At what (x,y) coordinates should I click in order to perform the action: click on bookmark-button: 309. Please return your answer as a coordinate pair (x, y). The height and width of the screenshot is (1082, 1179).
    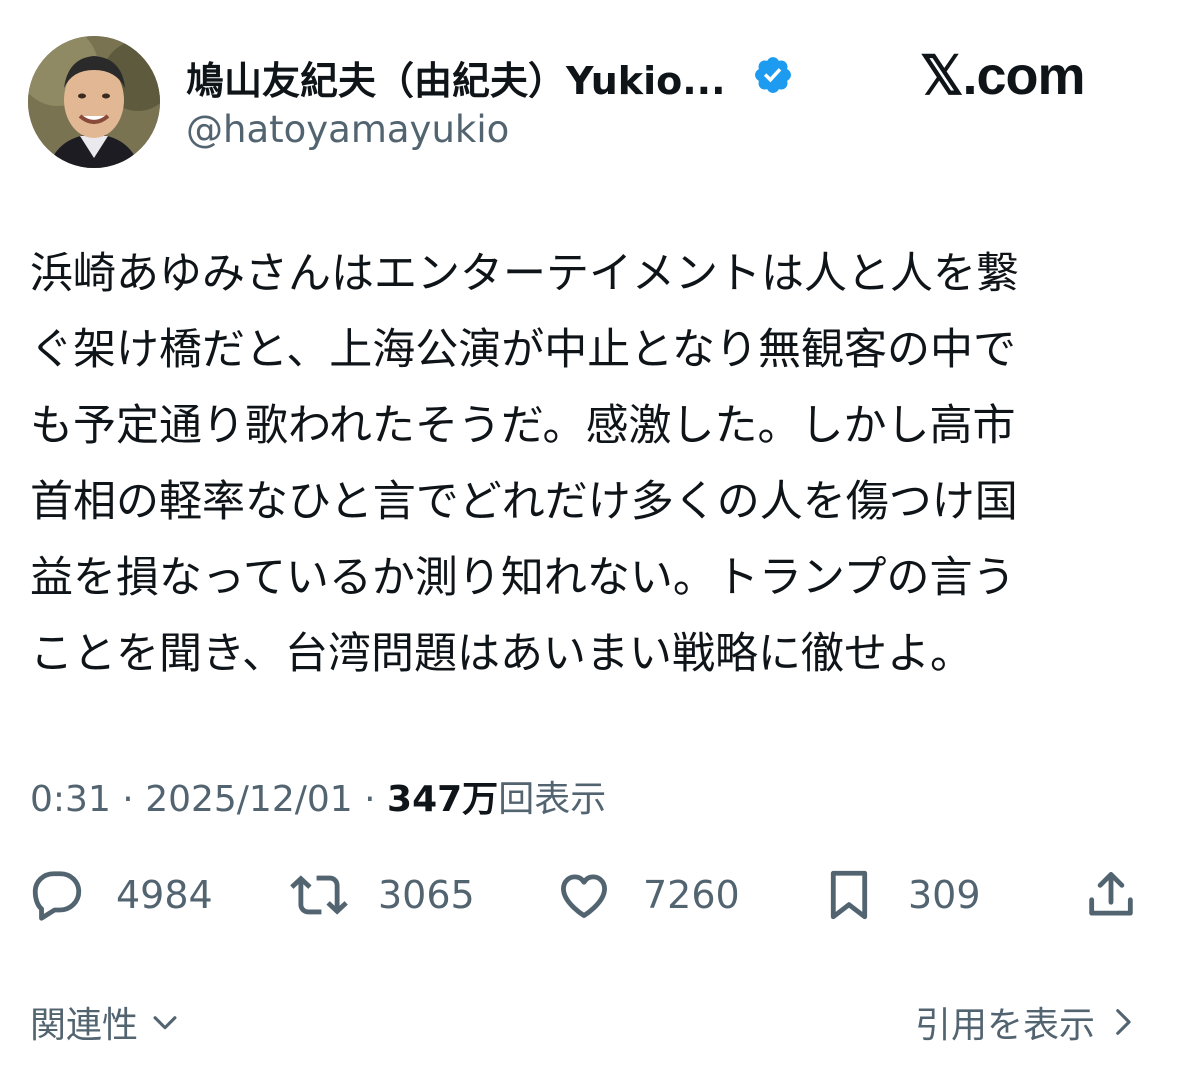
    Looking at the image, I should click on (900, 895).